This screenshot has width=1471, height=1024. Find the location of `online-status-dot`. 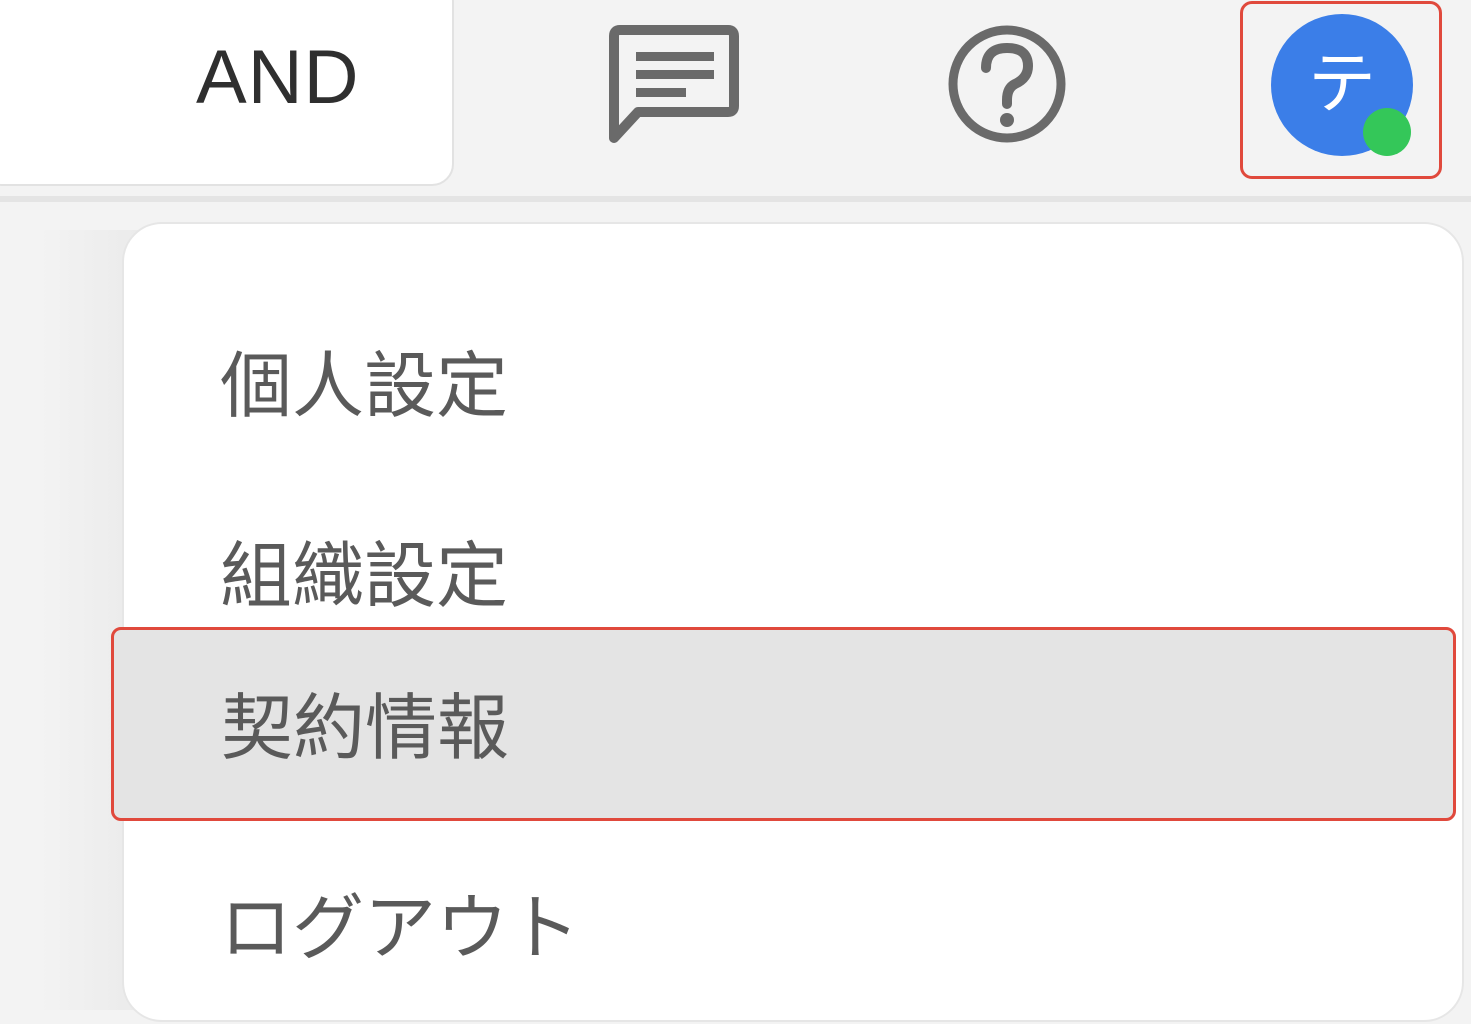

online-status-dot is located at coordinates (1387, 132).